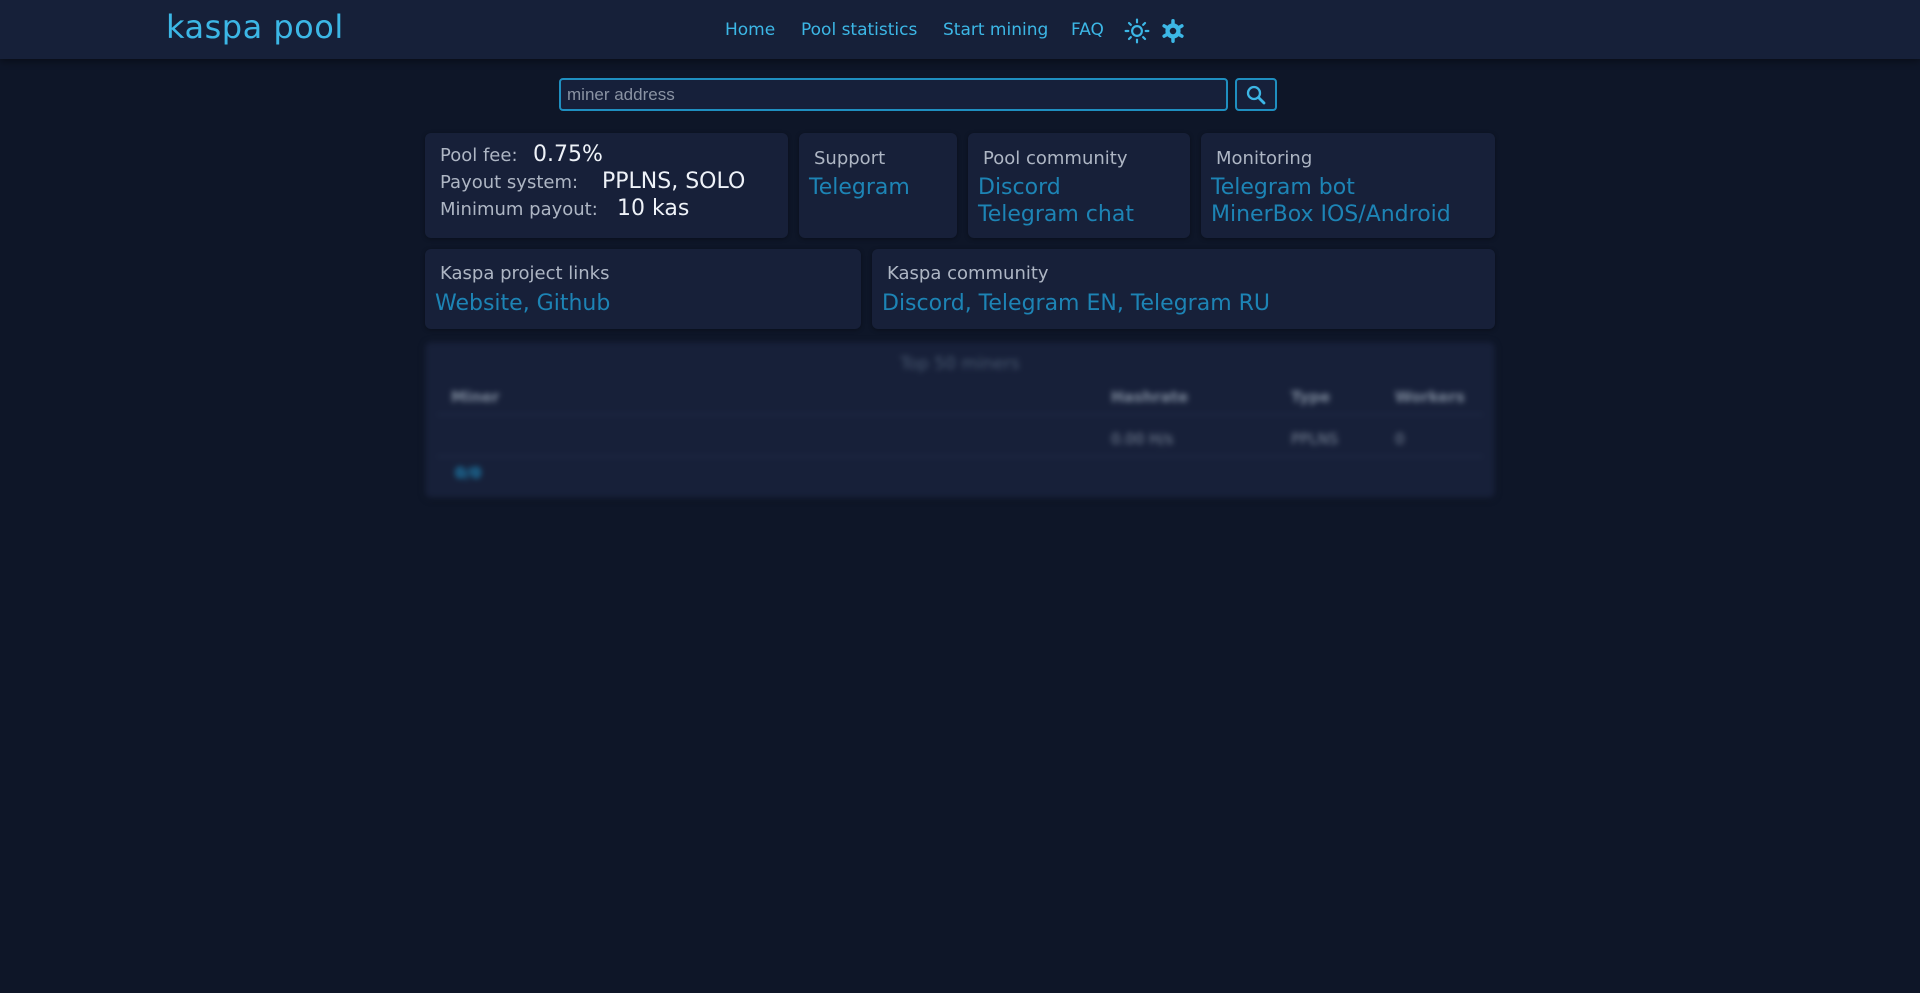 The image size is (1920, 993). I want to click on support-telegram-link: Telegram, so click(859, 187).